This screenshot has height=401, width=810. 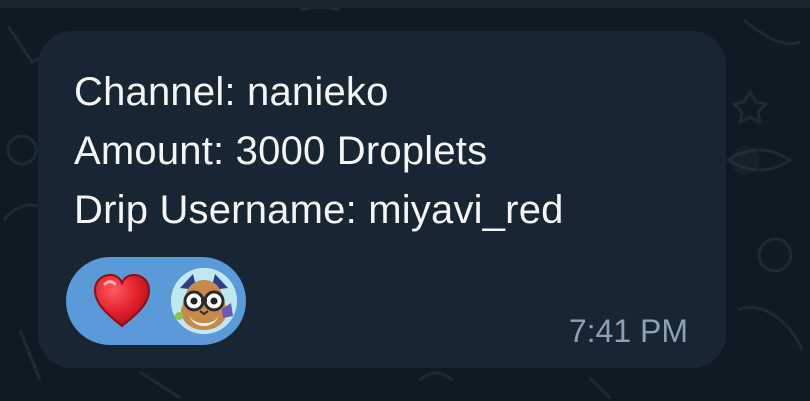 I want to click on heart-icon, so click(x=122, y=301).